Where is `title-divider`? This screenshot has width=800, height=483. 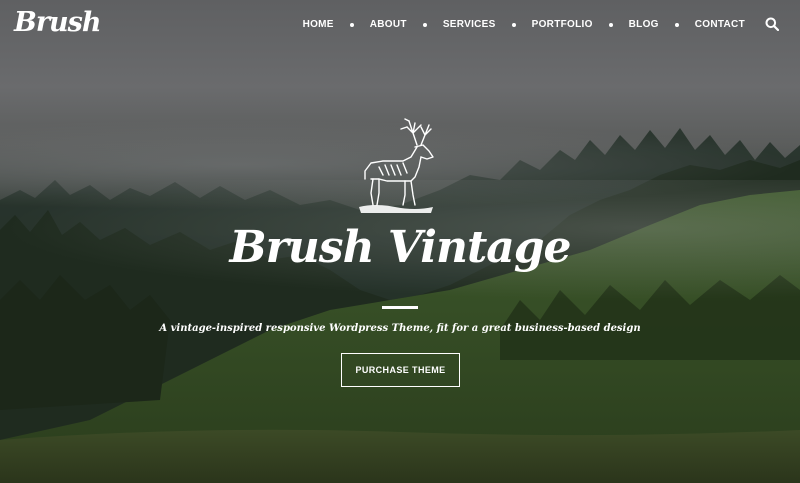
title-divider is located at coordinates (400, 307).